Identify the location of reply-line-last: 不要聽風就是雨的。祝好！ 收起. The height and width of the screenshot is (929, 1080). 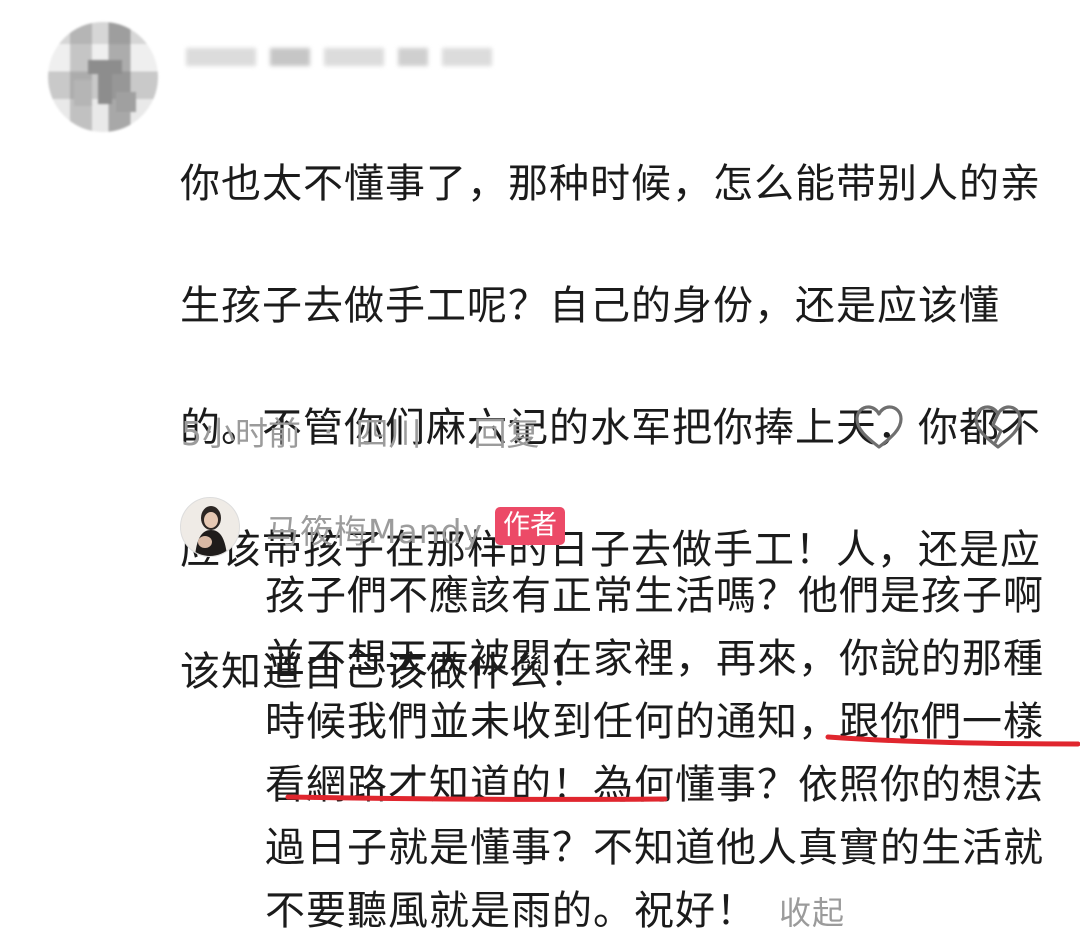
(665, 904).